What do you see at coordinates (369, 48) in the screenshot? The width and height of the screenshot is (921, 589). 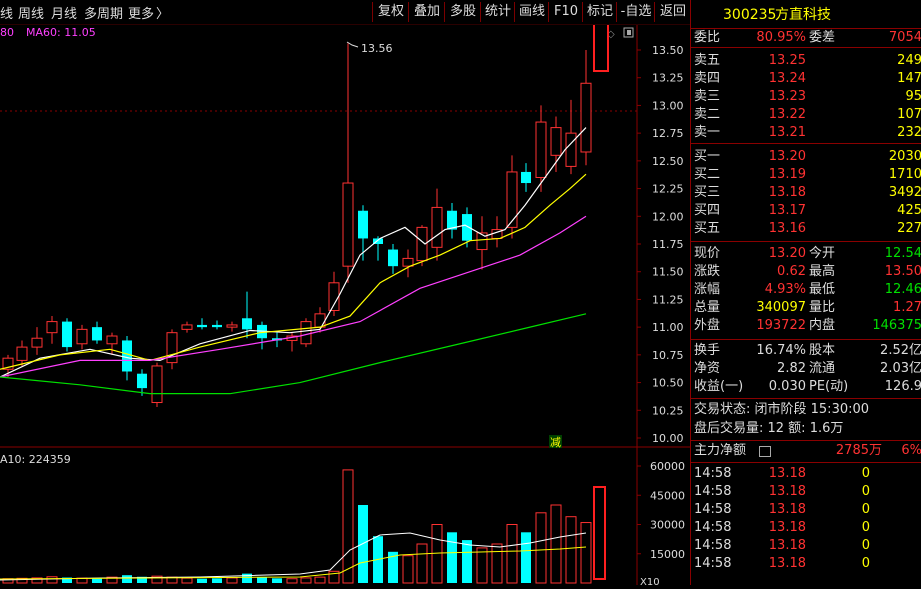 I see `high-price-marker: 13.56` at bounding box center [369, 48].